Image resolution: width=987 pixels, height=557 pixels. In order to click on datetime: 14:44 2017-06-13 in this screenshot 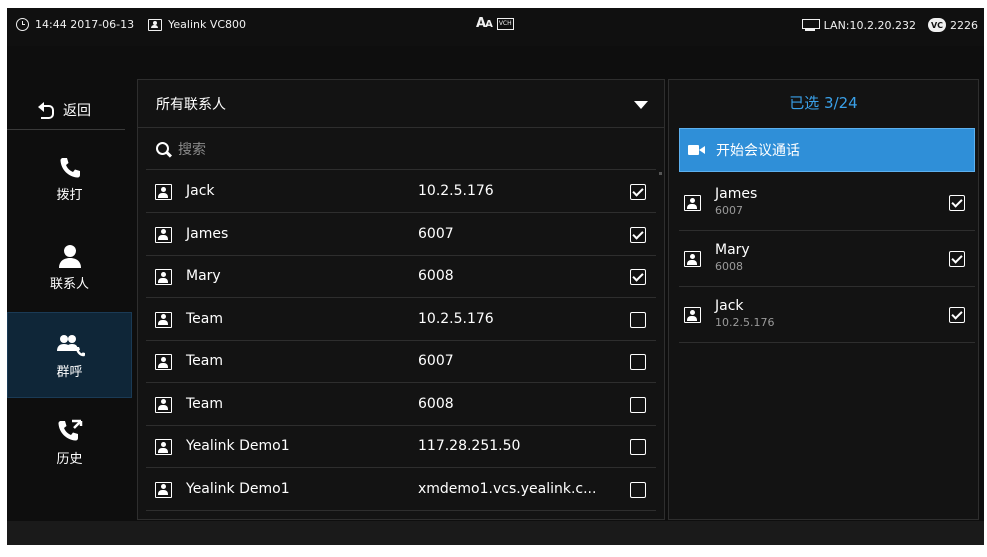, I will do `click(75, 24)`.